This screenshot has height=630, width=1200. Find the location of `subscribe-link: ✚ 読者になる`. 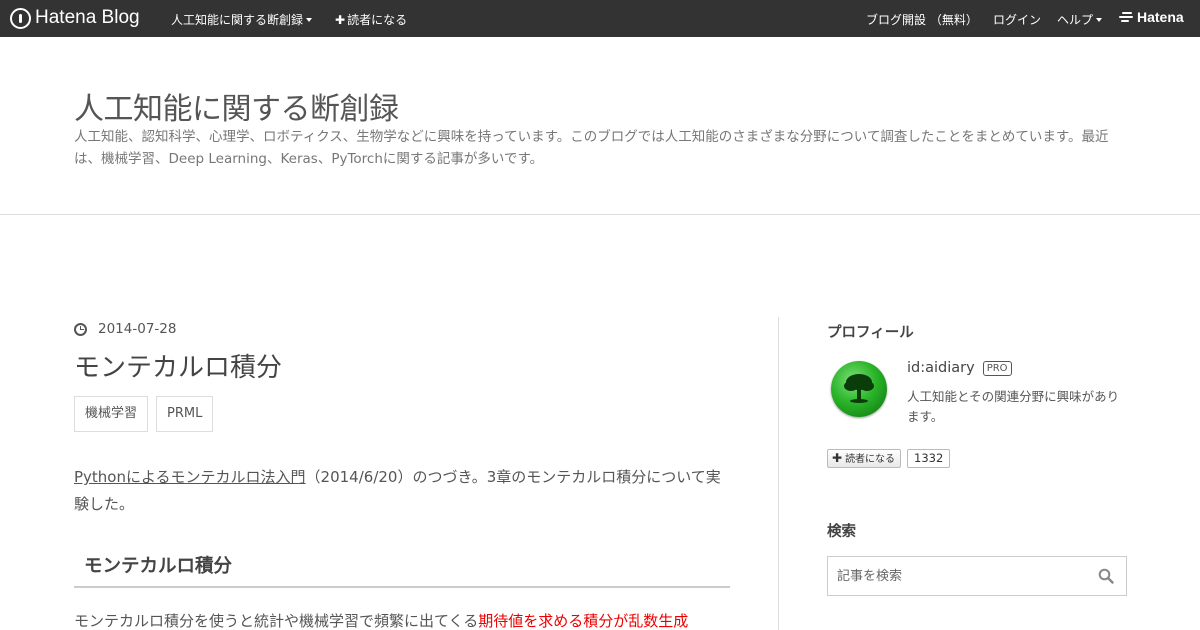

subscribe-link: ✚ 読者になる is located at coordinates (371, 19).